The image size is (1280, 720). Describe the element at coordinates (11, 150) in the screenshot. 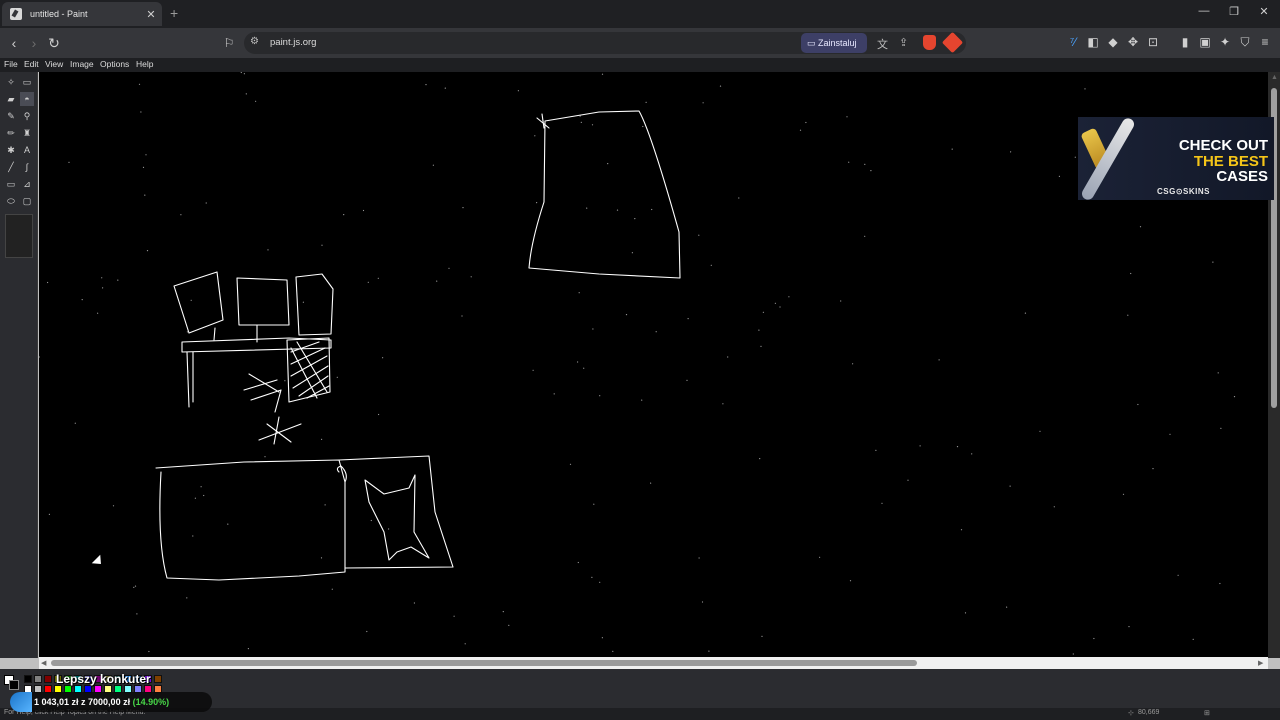

I see `airbrush-icon: ✱` at that location.